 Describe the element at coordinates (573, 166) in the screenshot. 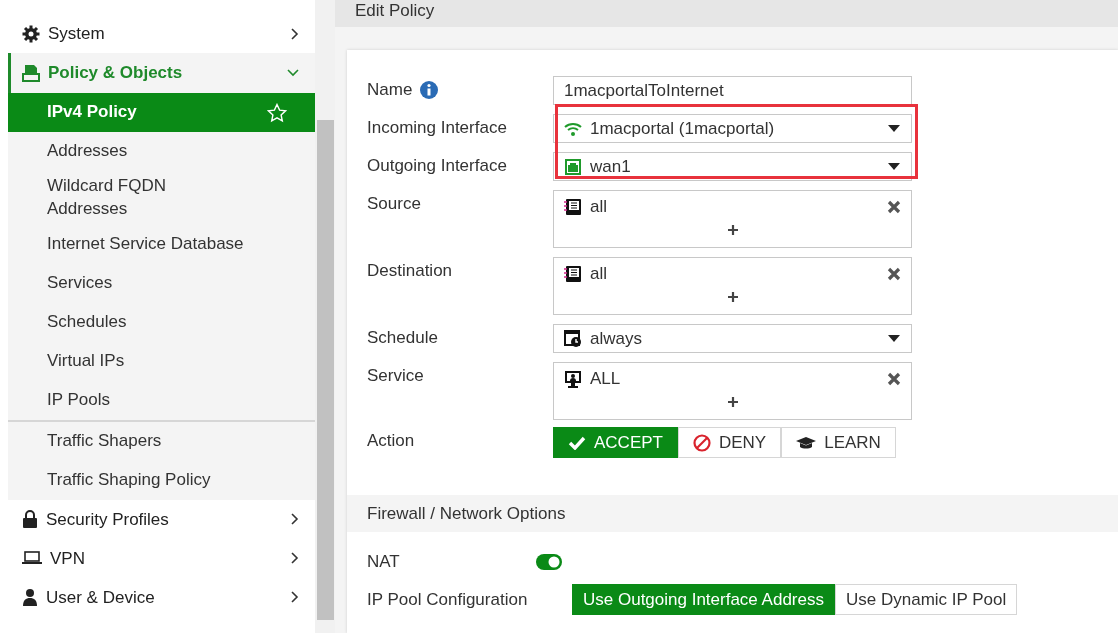

I see `network-port-icon` at that location.